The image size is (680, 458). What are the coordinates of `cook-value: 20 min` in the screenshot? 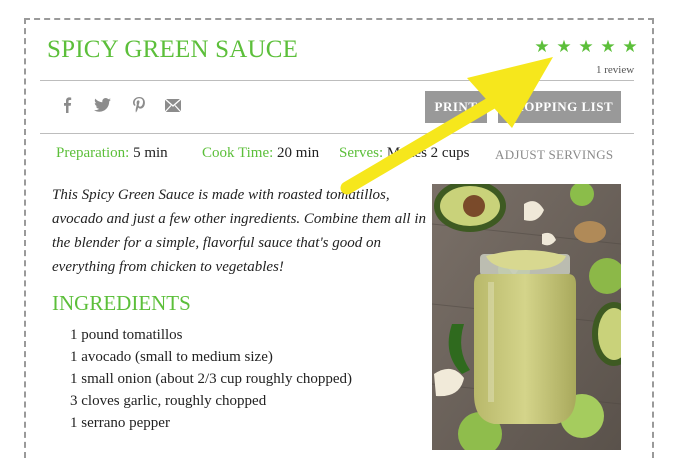 It's located at (298, 153).